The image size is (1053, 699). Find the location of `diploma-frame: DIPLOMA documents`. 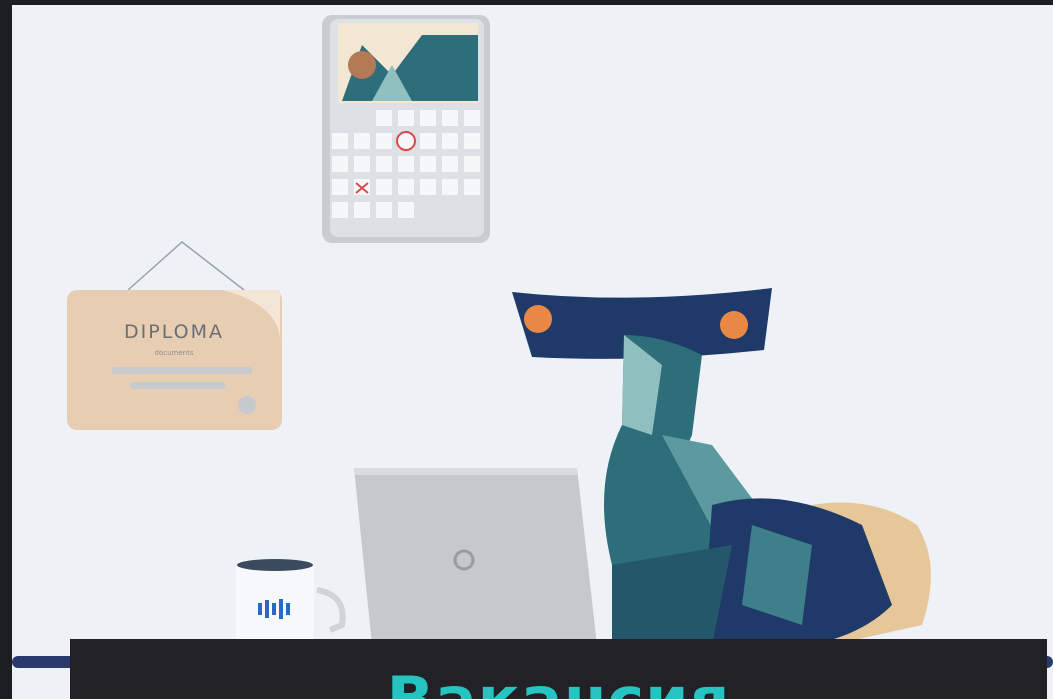

diploma-frame: DIPLOMA documents is located at coordinates (174, 335).